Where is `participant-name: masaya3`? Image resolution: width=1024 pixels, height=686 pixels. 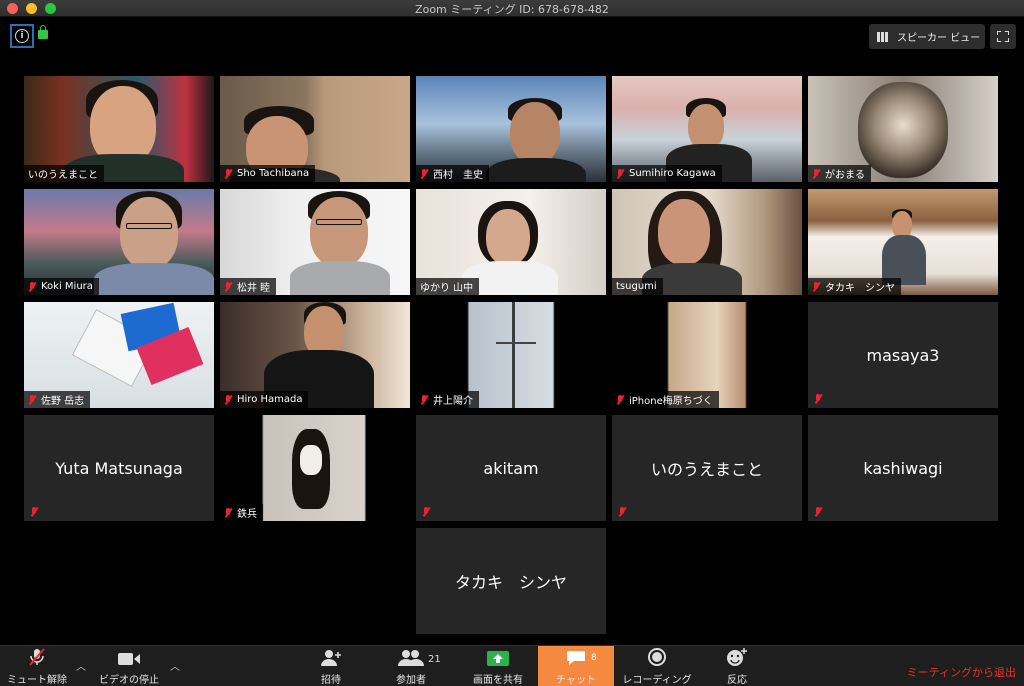
participant-name: masaya3 is located at coordinates (903, 355).